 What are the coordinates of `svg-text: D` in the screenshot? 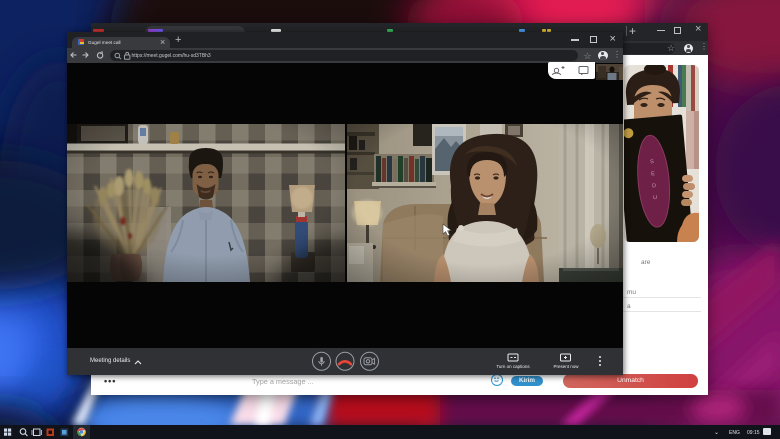 It's located at (654, 186).